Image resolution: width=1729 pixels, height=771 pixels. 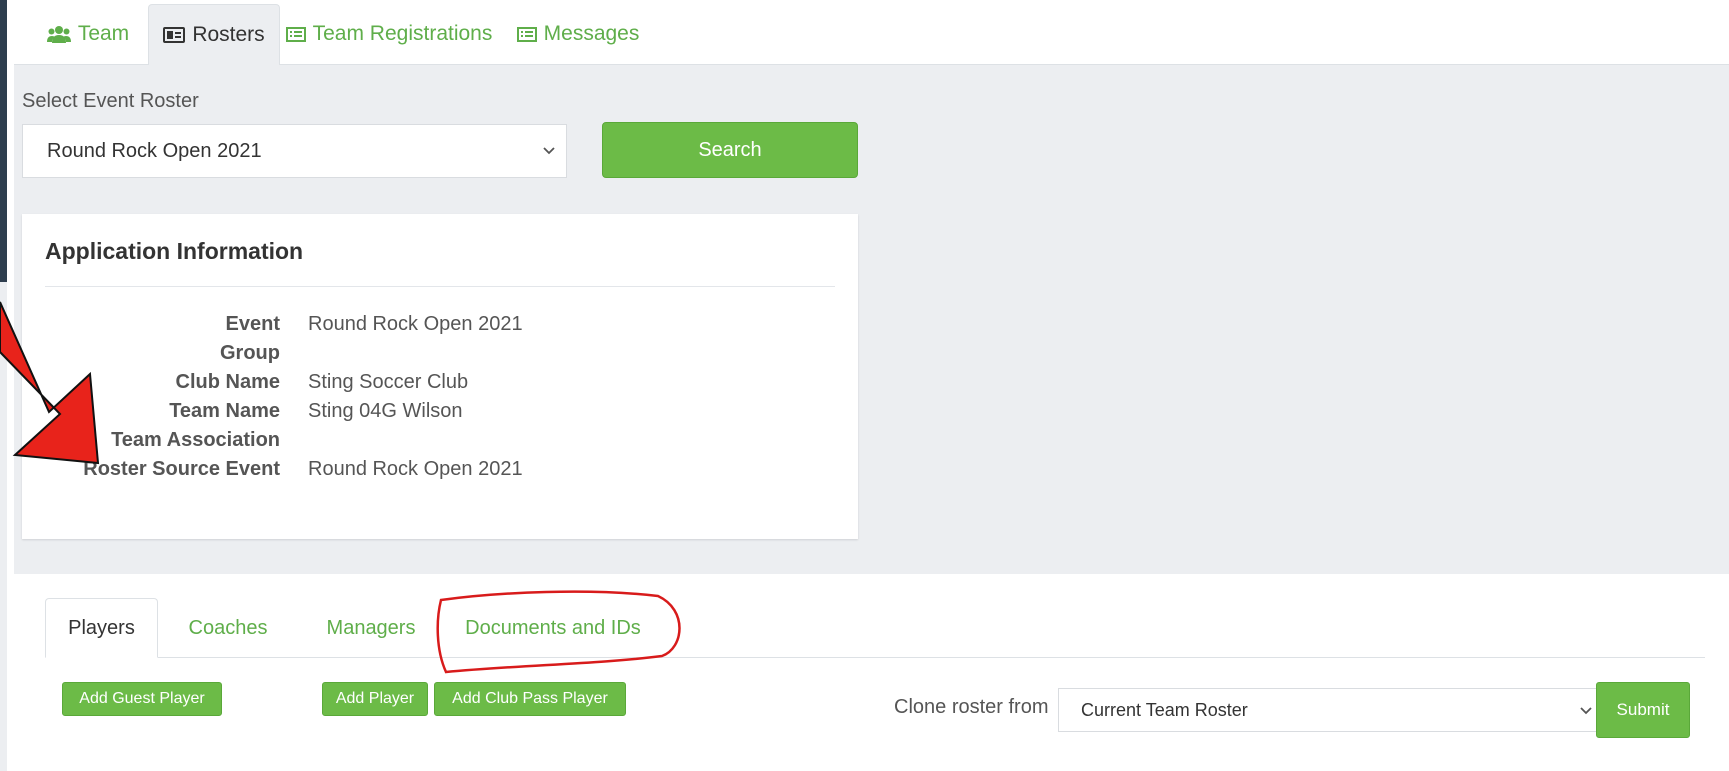 I want to click on tab-team-registrations: Team Registrations, so click(x=389, y=34).